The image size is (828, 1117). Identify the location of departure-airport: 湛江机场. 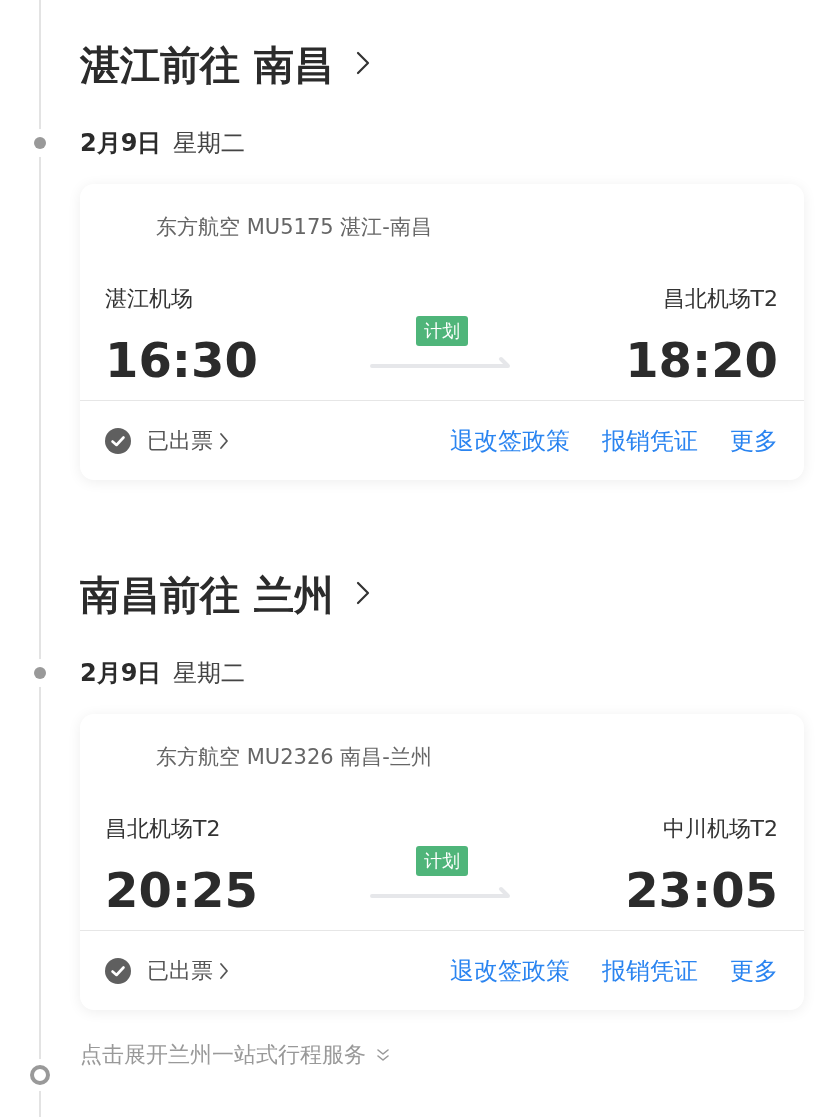
(149, 299).